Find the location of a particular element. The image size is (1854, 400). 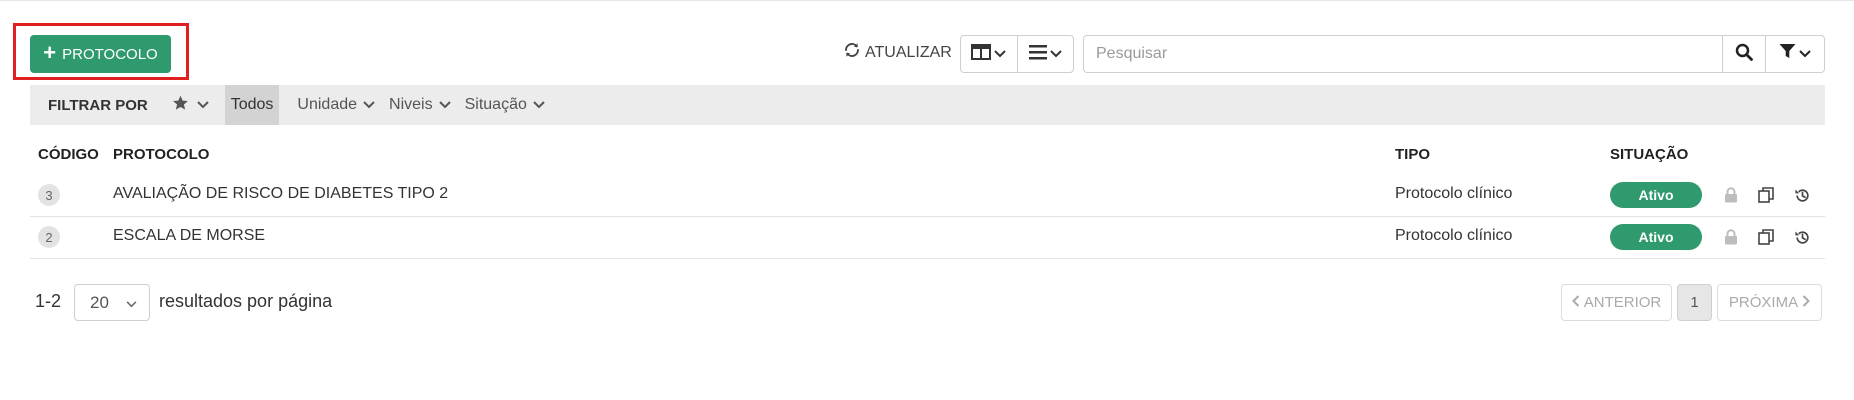

page-number-current: 1 is located at coordinates (1694, 302).